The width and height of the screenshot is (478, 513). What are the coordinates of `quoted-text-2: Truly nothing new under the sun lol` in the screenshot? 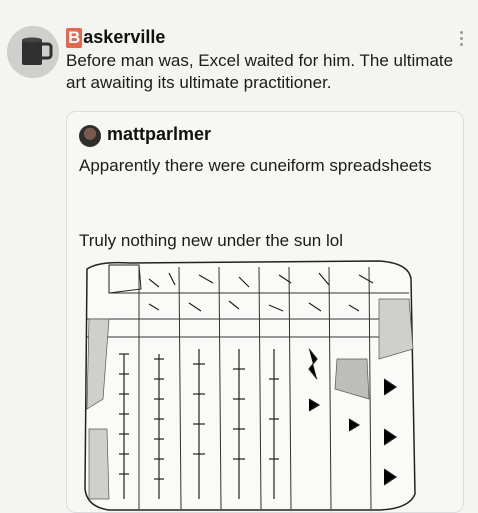 It's located at (211, 240).